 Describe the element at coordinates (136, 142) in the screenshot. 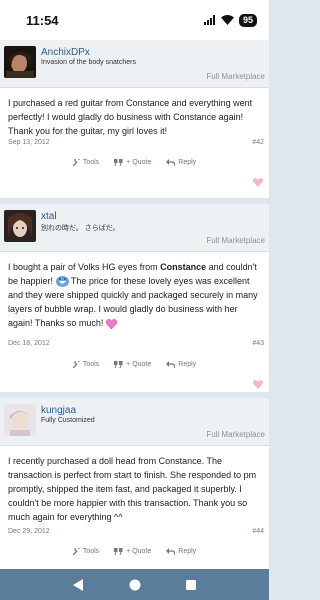

I see `post-meta: Sep 13, 2012 #42` at that location.